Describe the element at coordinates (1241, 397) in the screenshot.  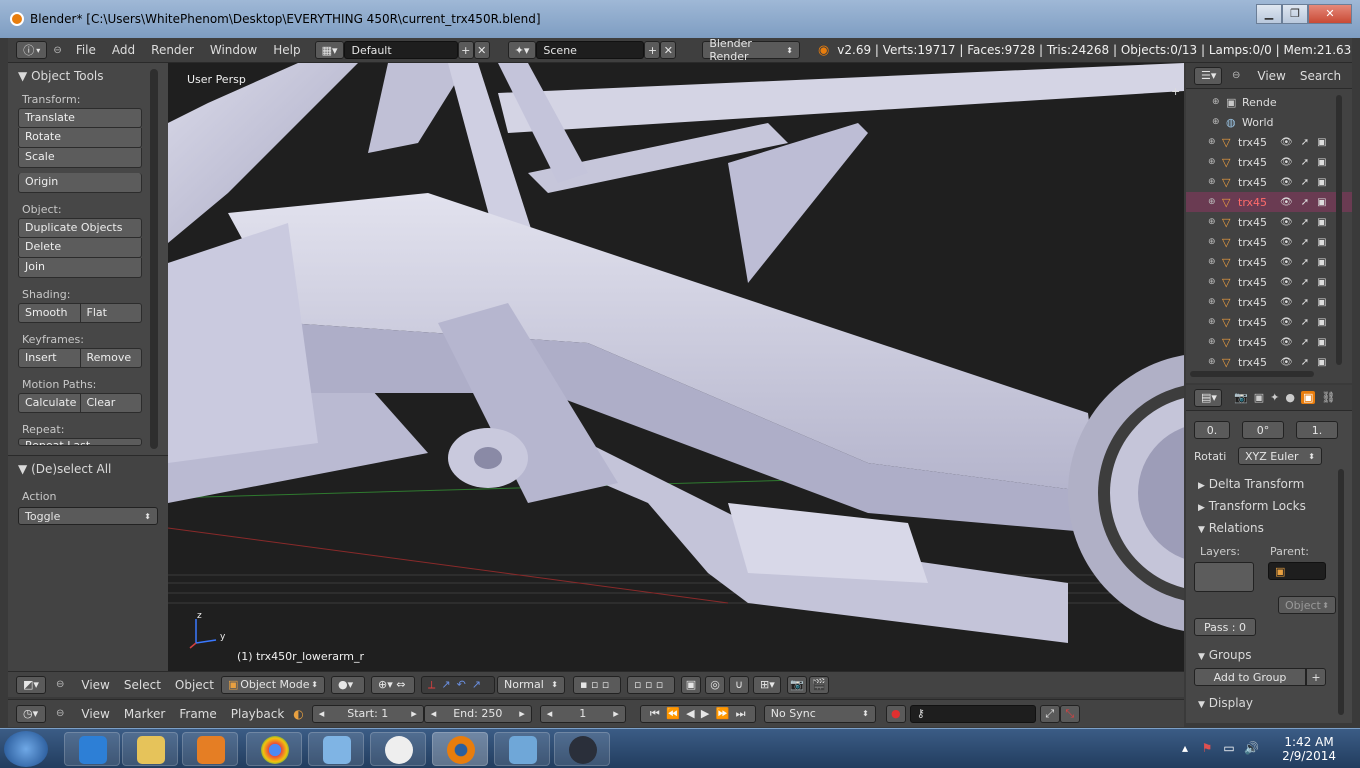
I see `render-tab-icon: 📷` at that location.